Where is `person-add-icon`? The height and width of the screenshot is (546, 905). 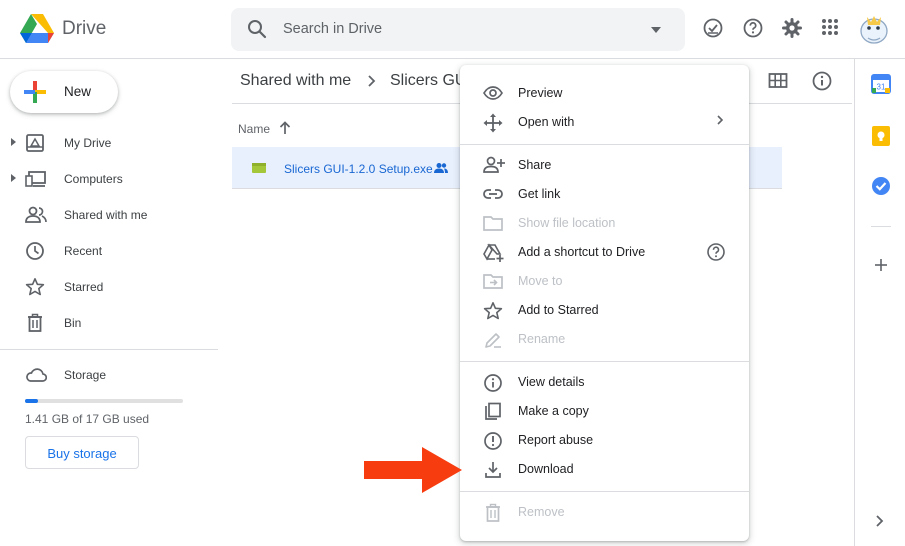
person-add-icon is located at coordinates (494, 165).